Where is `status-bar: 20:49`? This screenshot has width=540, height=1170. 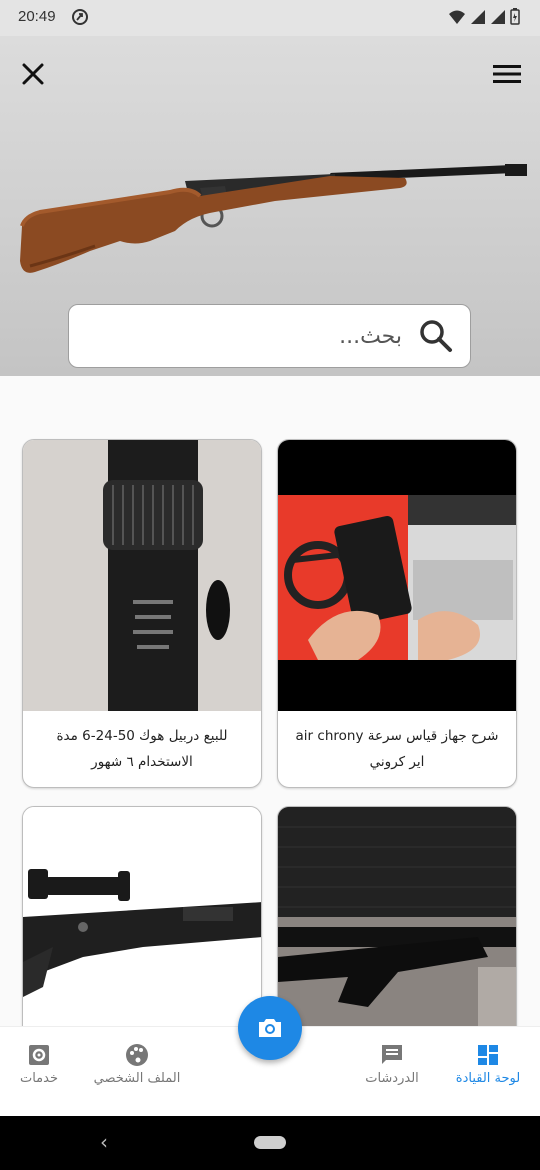
status-bar: 20:49 is located at coordinates (270, 18).